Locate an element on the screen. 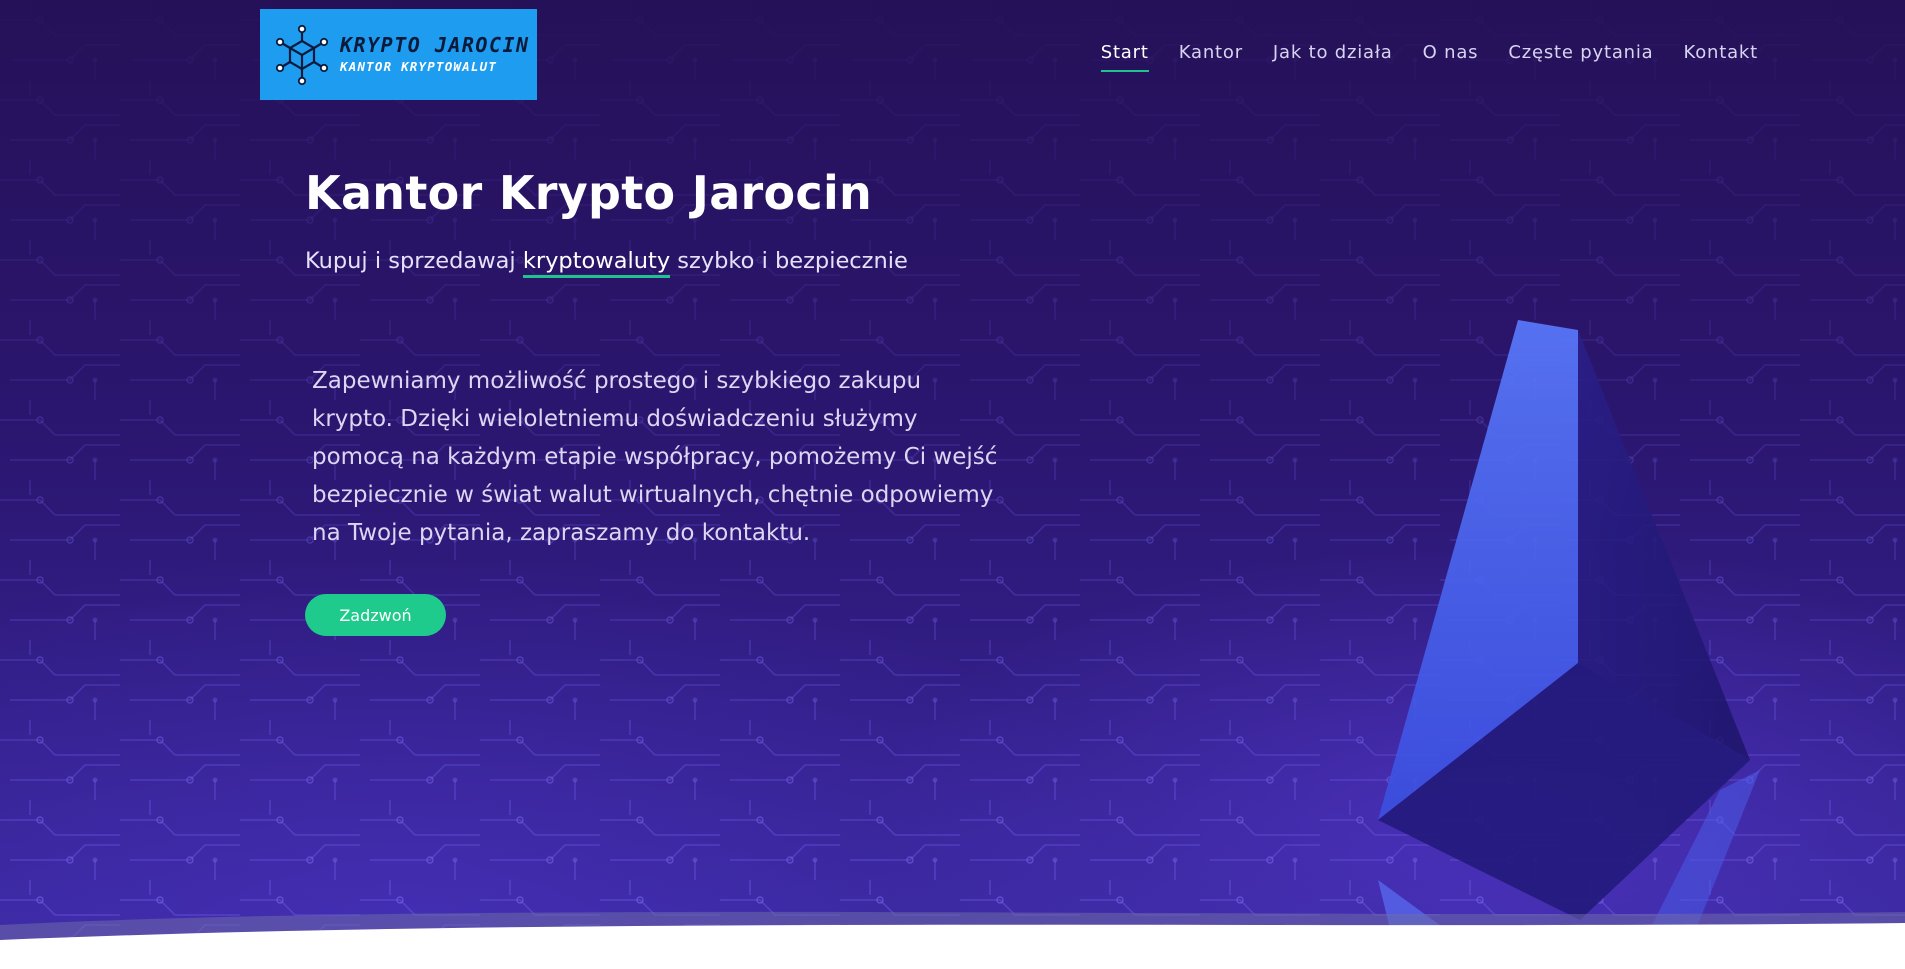  cube-network-icon is located at coordinates (302, 55).